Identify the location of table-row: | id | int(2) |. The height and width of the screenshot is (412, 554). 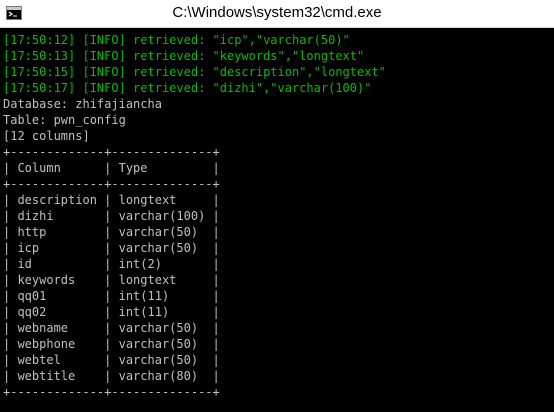
(111, 264).